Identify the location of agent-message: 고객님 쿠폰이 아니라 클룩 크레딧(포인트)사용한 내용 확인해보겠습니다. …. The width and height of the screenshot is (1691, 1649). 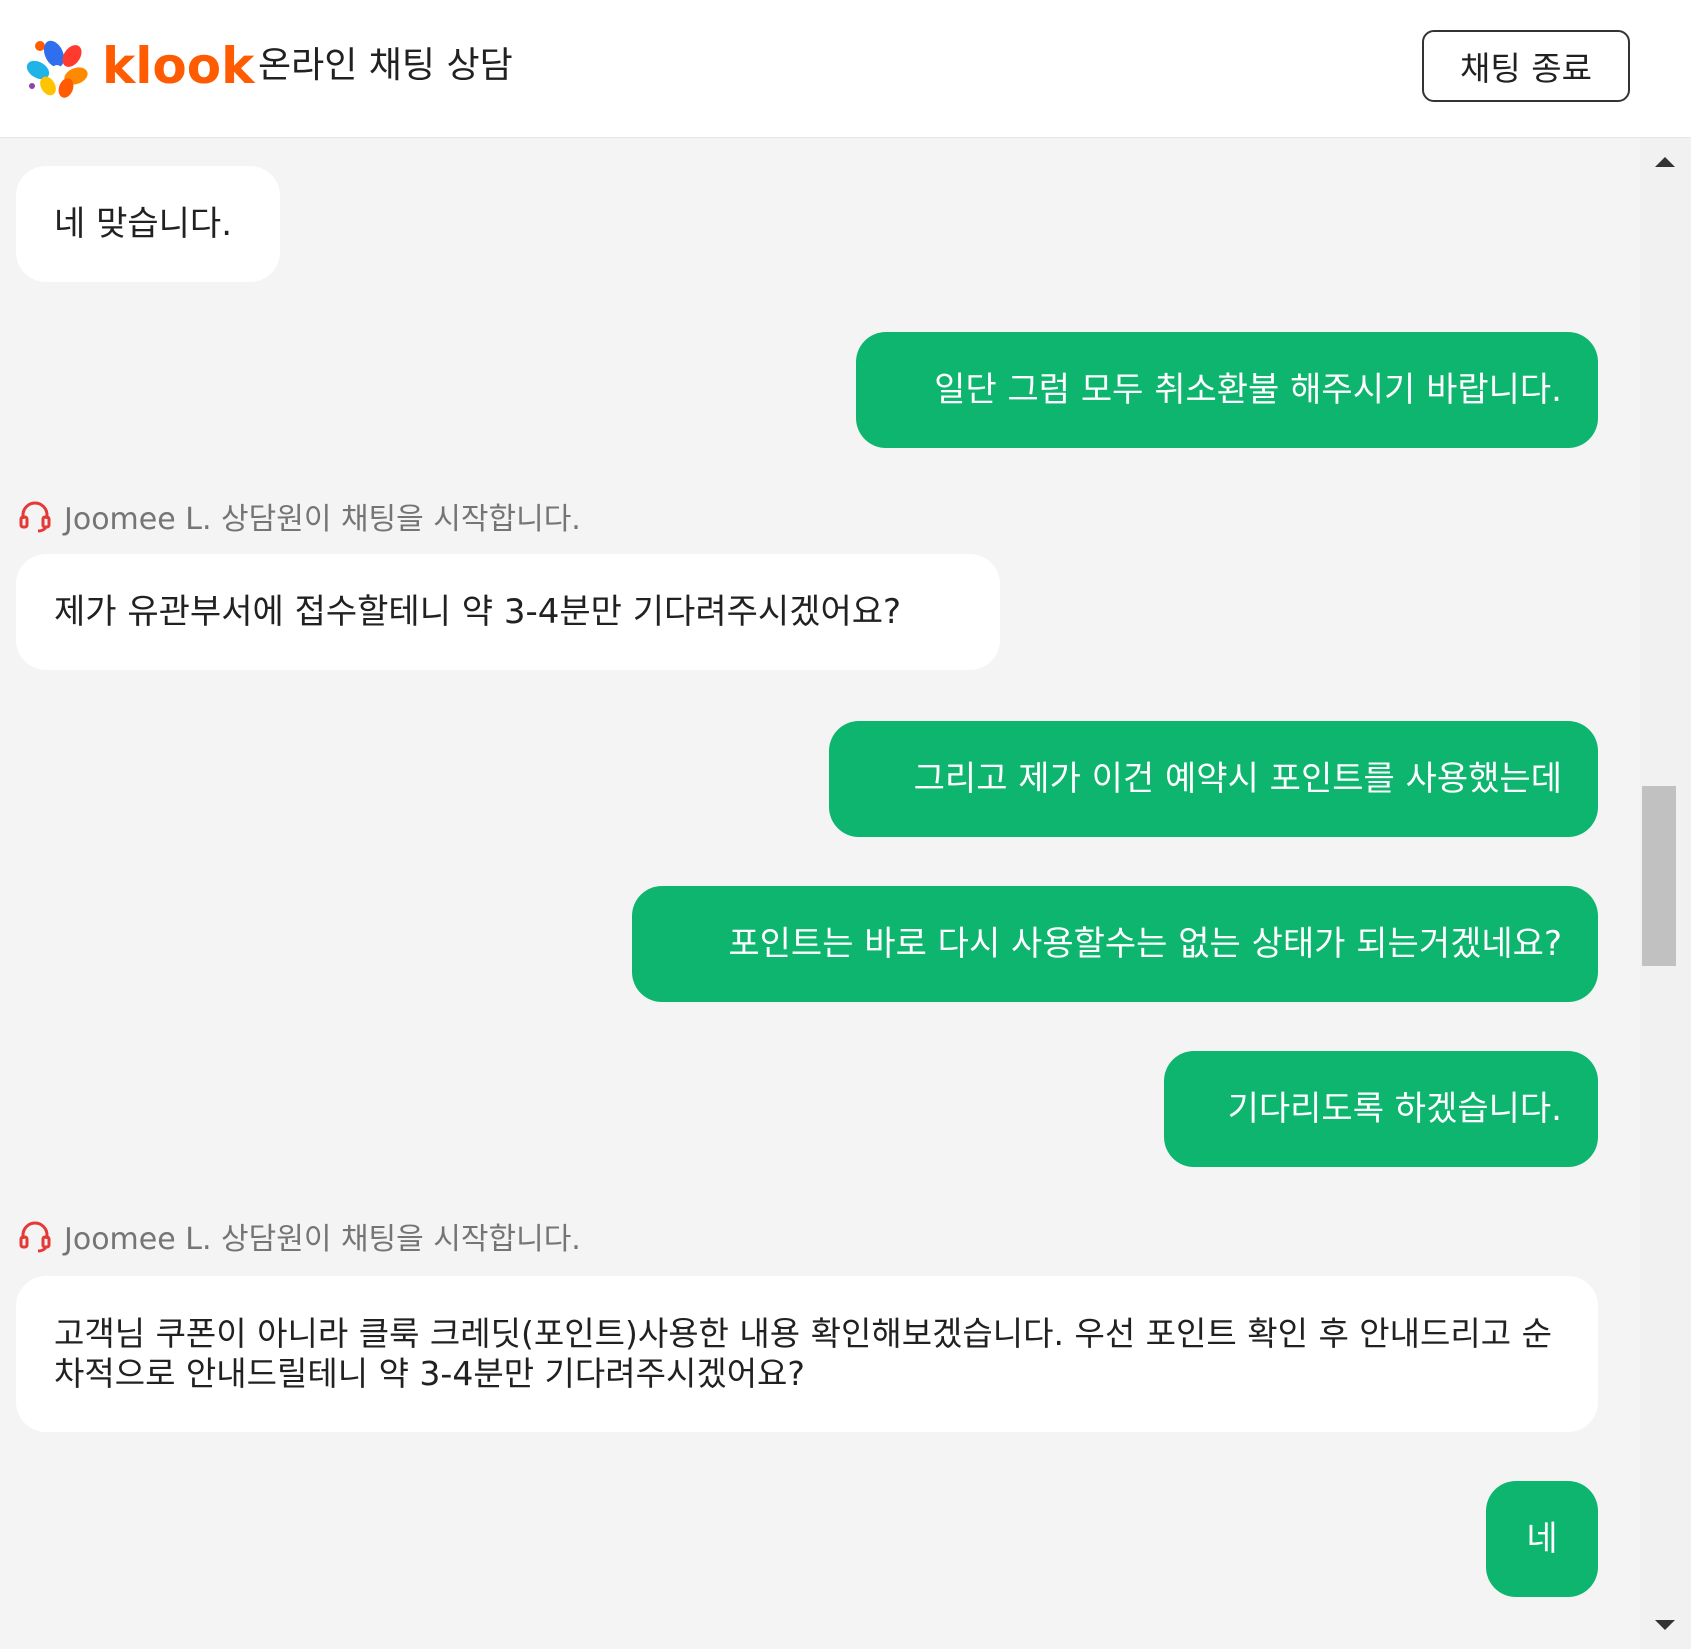
(807, 1354).